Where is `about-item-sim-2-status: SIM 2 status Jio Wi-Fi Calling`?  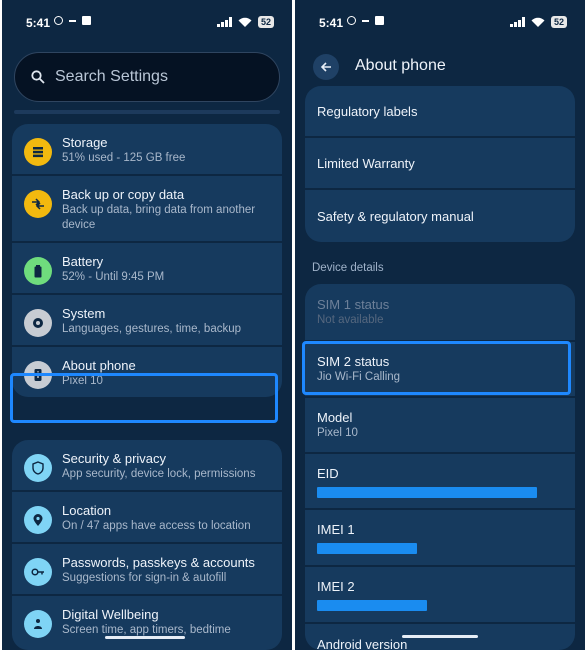 about-item-sim-2-status: SIM 2 status Jio Wi-Fi Calling is located at coordinates (440, 370).